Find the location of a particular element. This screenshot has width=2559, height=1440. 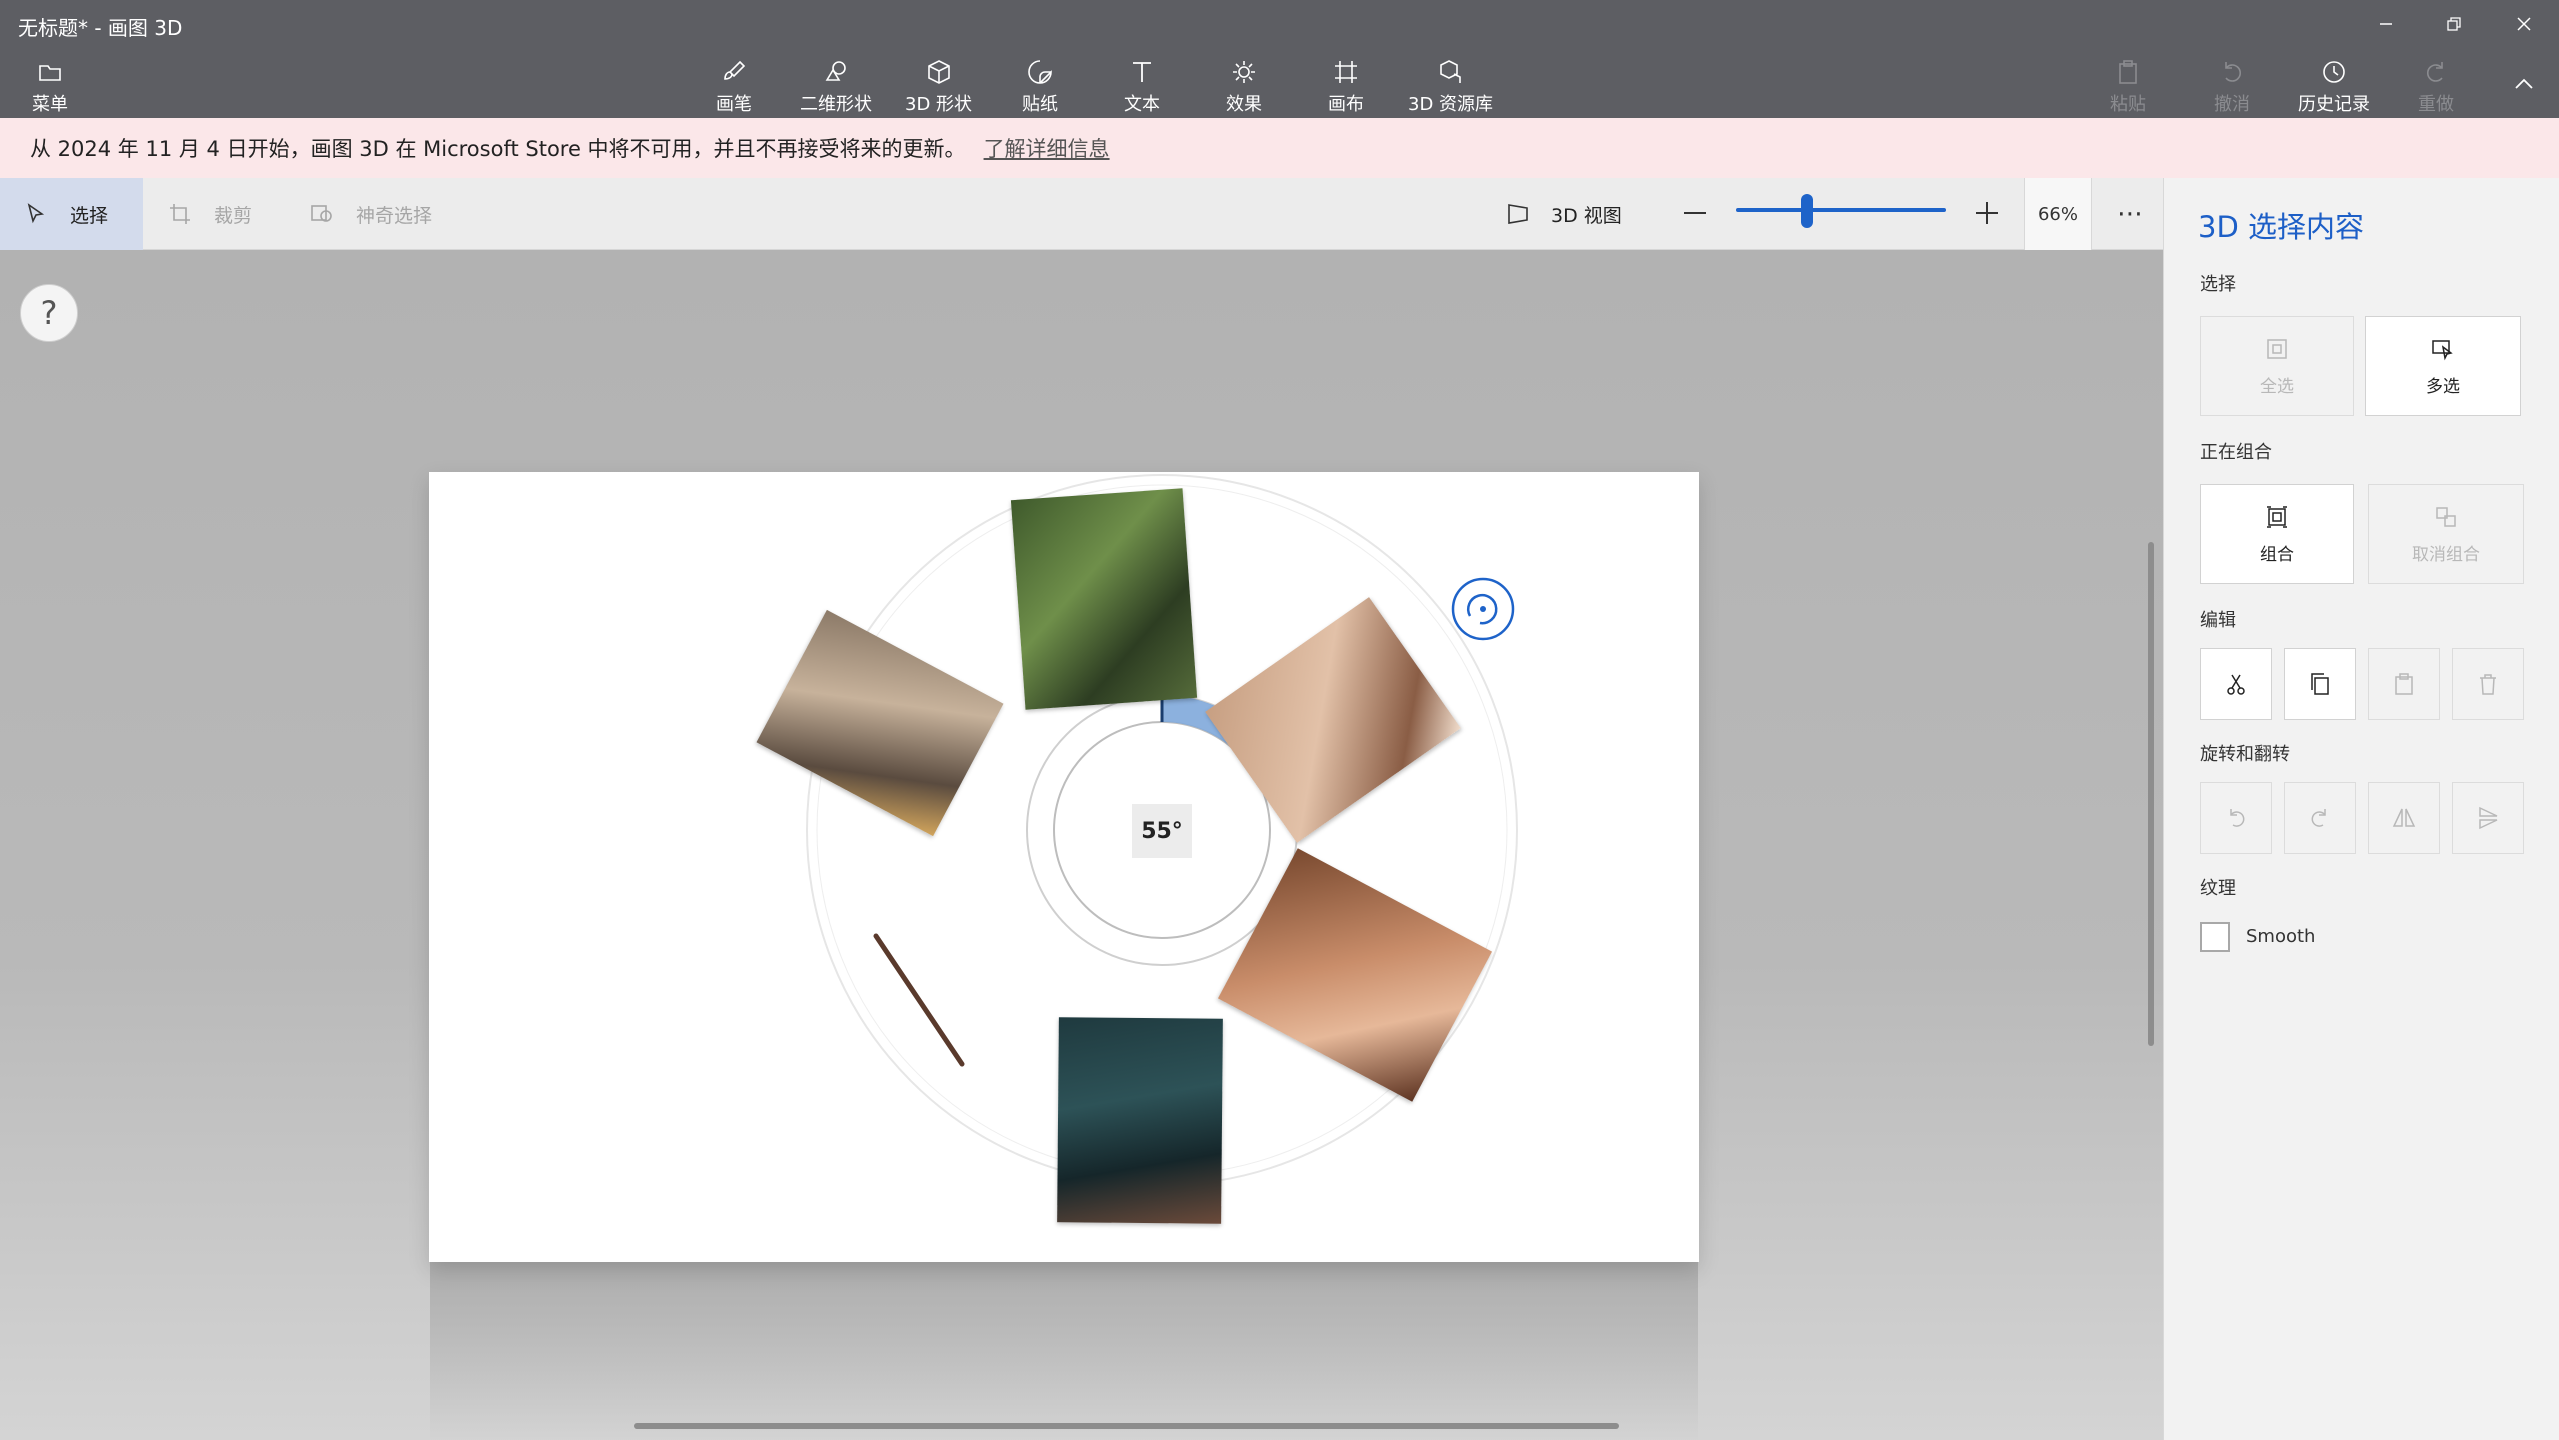

tool-canvas: 画布 is located at coordinates (1346, 87).